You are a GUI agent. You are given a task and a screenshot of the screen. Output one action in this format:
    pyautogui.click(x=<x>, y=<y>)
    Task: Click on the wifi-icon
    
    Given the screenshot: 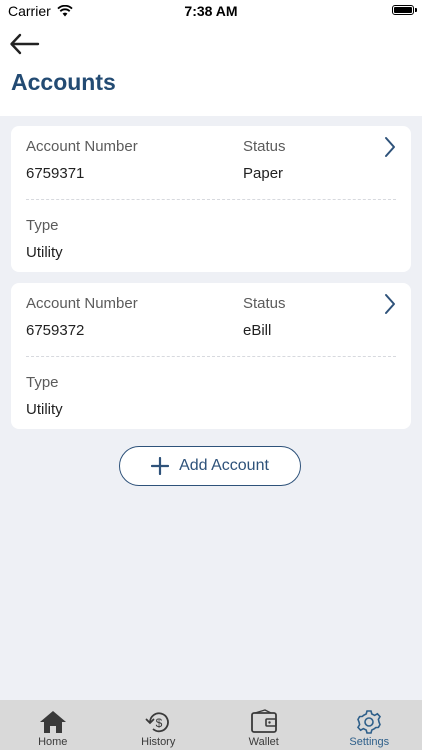 What is the action you would take?
    pyautogui.click(x=65, y=11)
    